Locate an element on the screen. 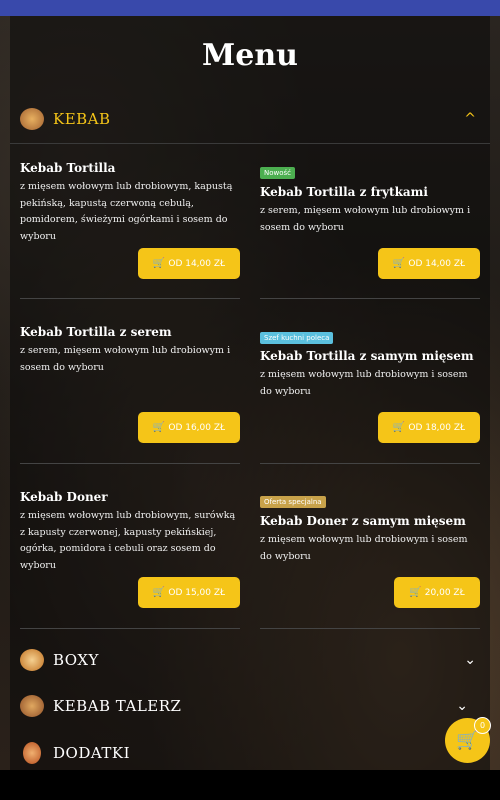  badge-new: Nowość is located at coordinates (278, 173).